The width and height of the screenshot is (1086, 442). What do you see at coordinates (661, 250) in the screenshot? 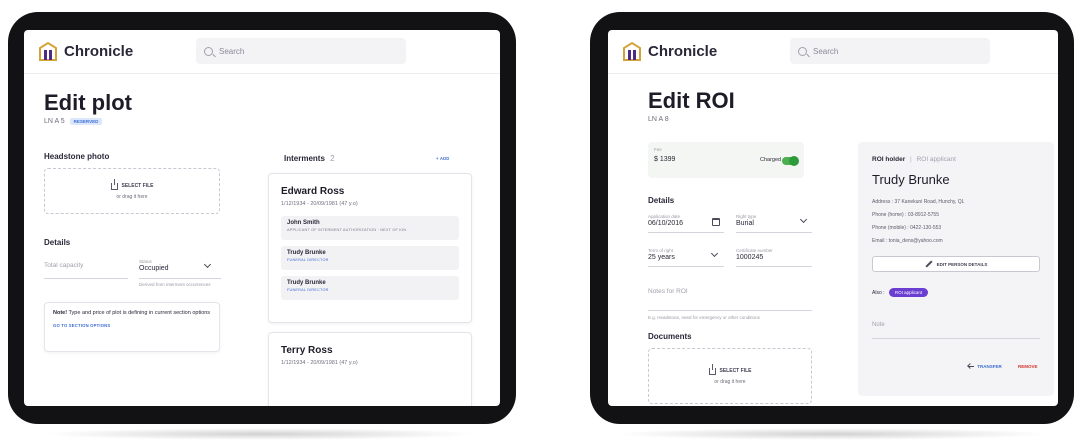
I see `term-label: Term of right` at bounding box center [661, 250].